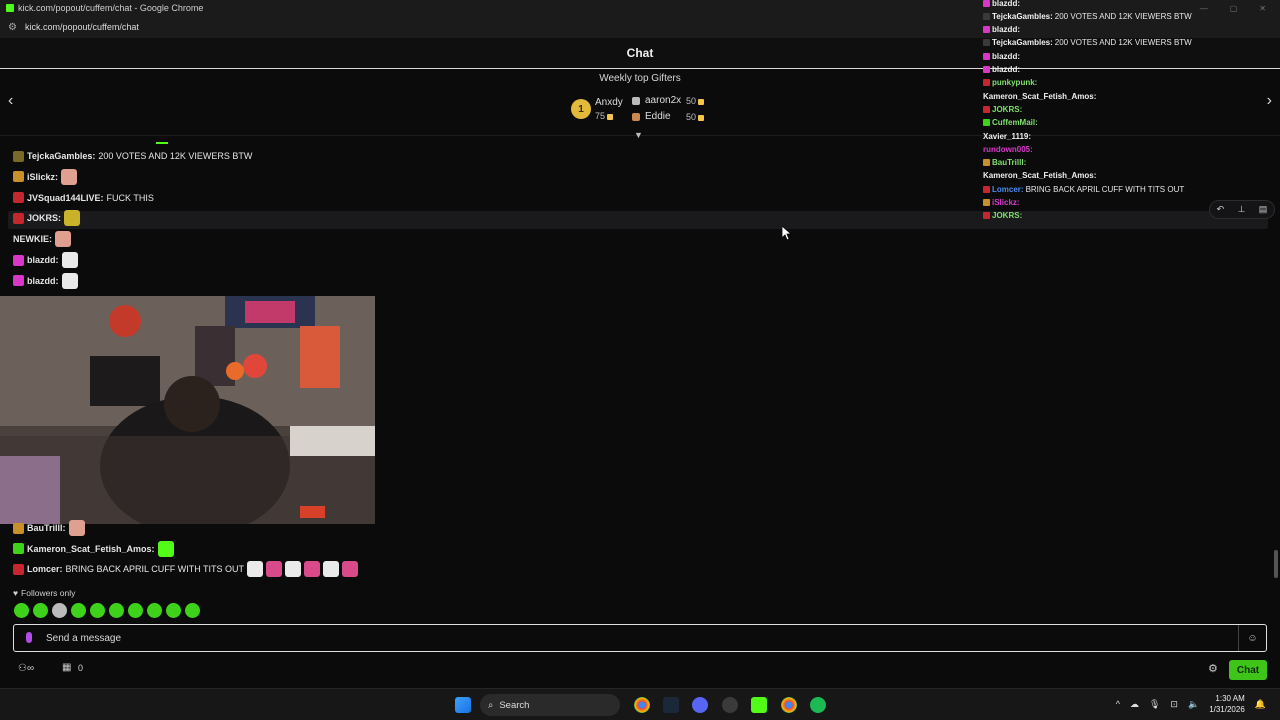 This screenshot has width=1280, height=720. Describe the element at coordinates (1008, 149) in the screenshot. I see `overlay-chat-message: rundown005:` at that location.